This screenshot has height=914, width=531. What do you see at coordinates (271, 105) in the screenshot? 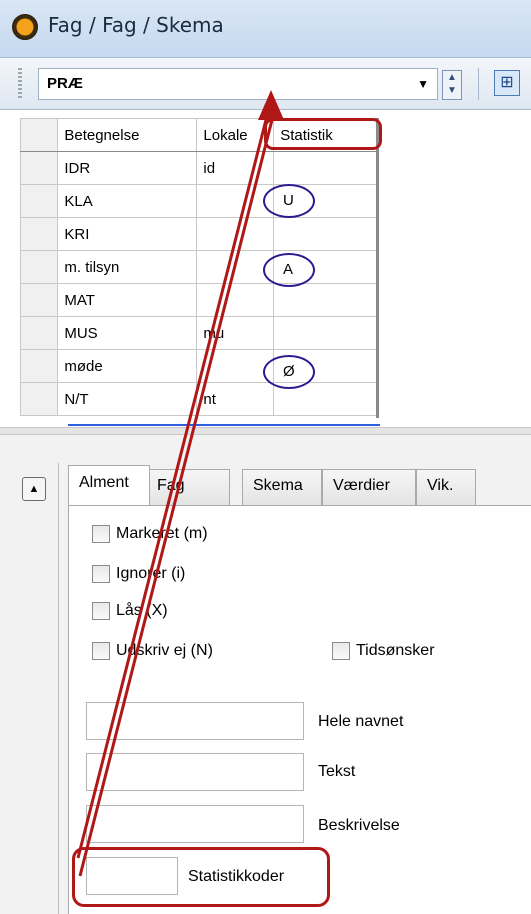
I see `arrow-head-icon` at bounding box center [271, 105].